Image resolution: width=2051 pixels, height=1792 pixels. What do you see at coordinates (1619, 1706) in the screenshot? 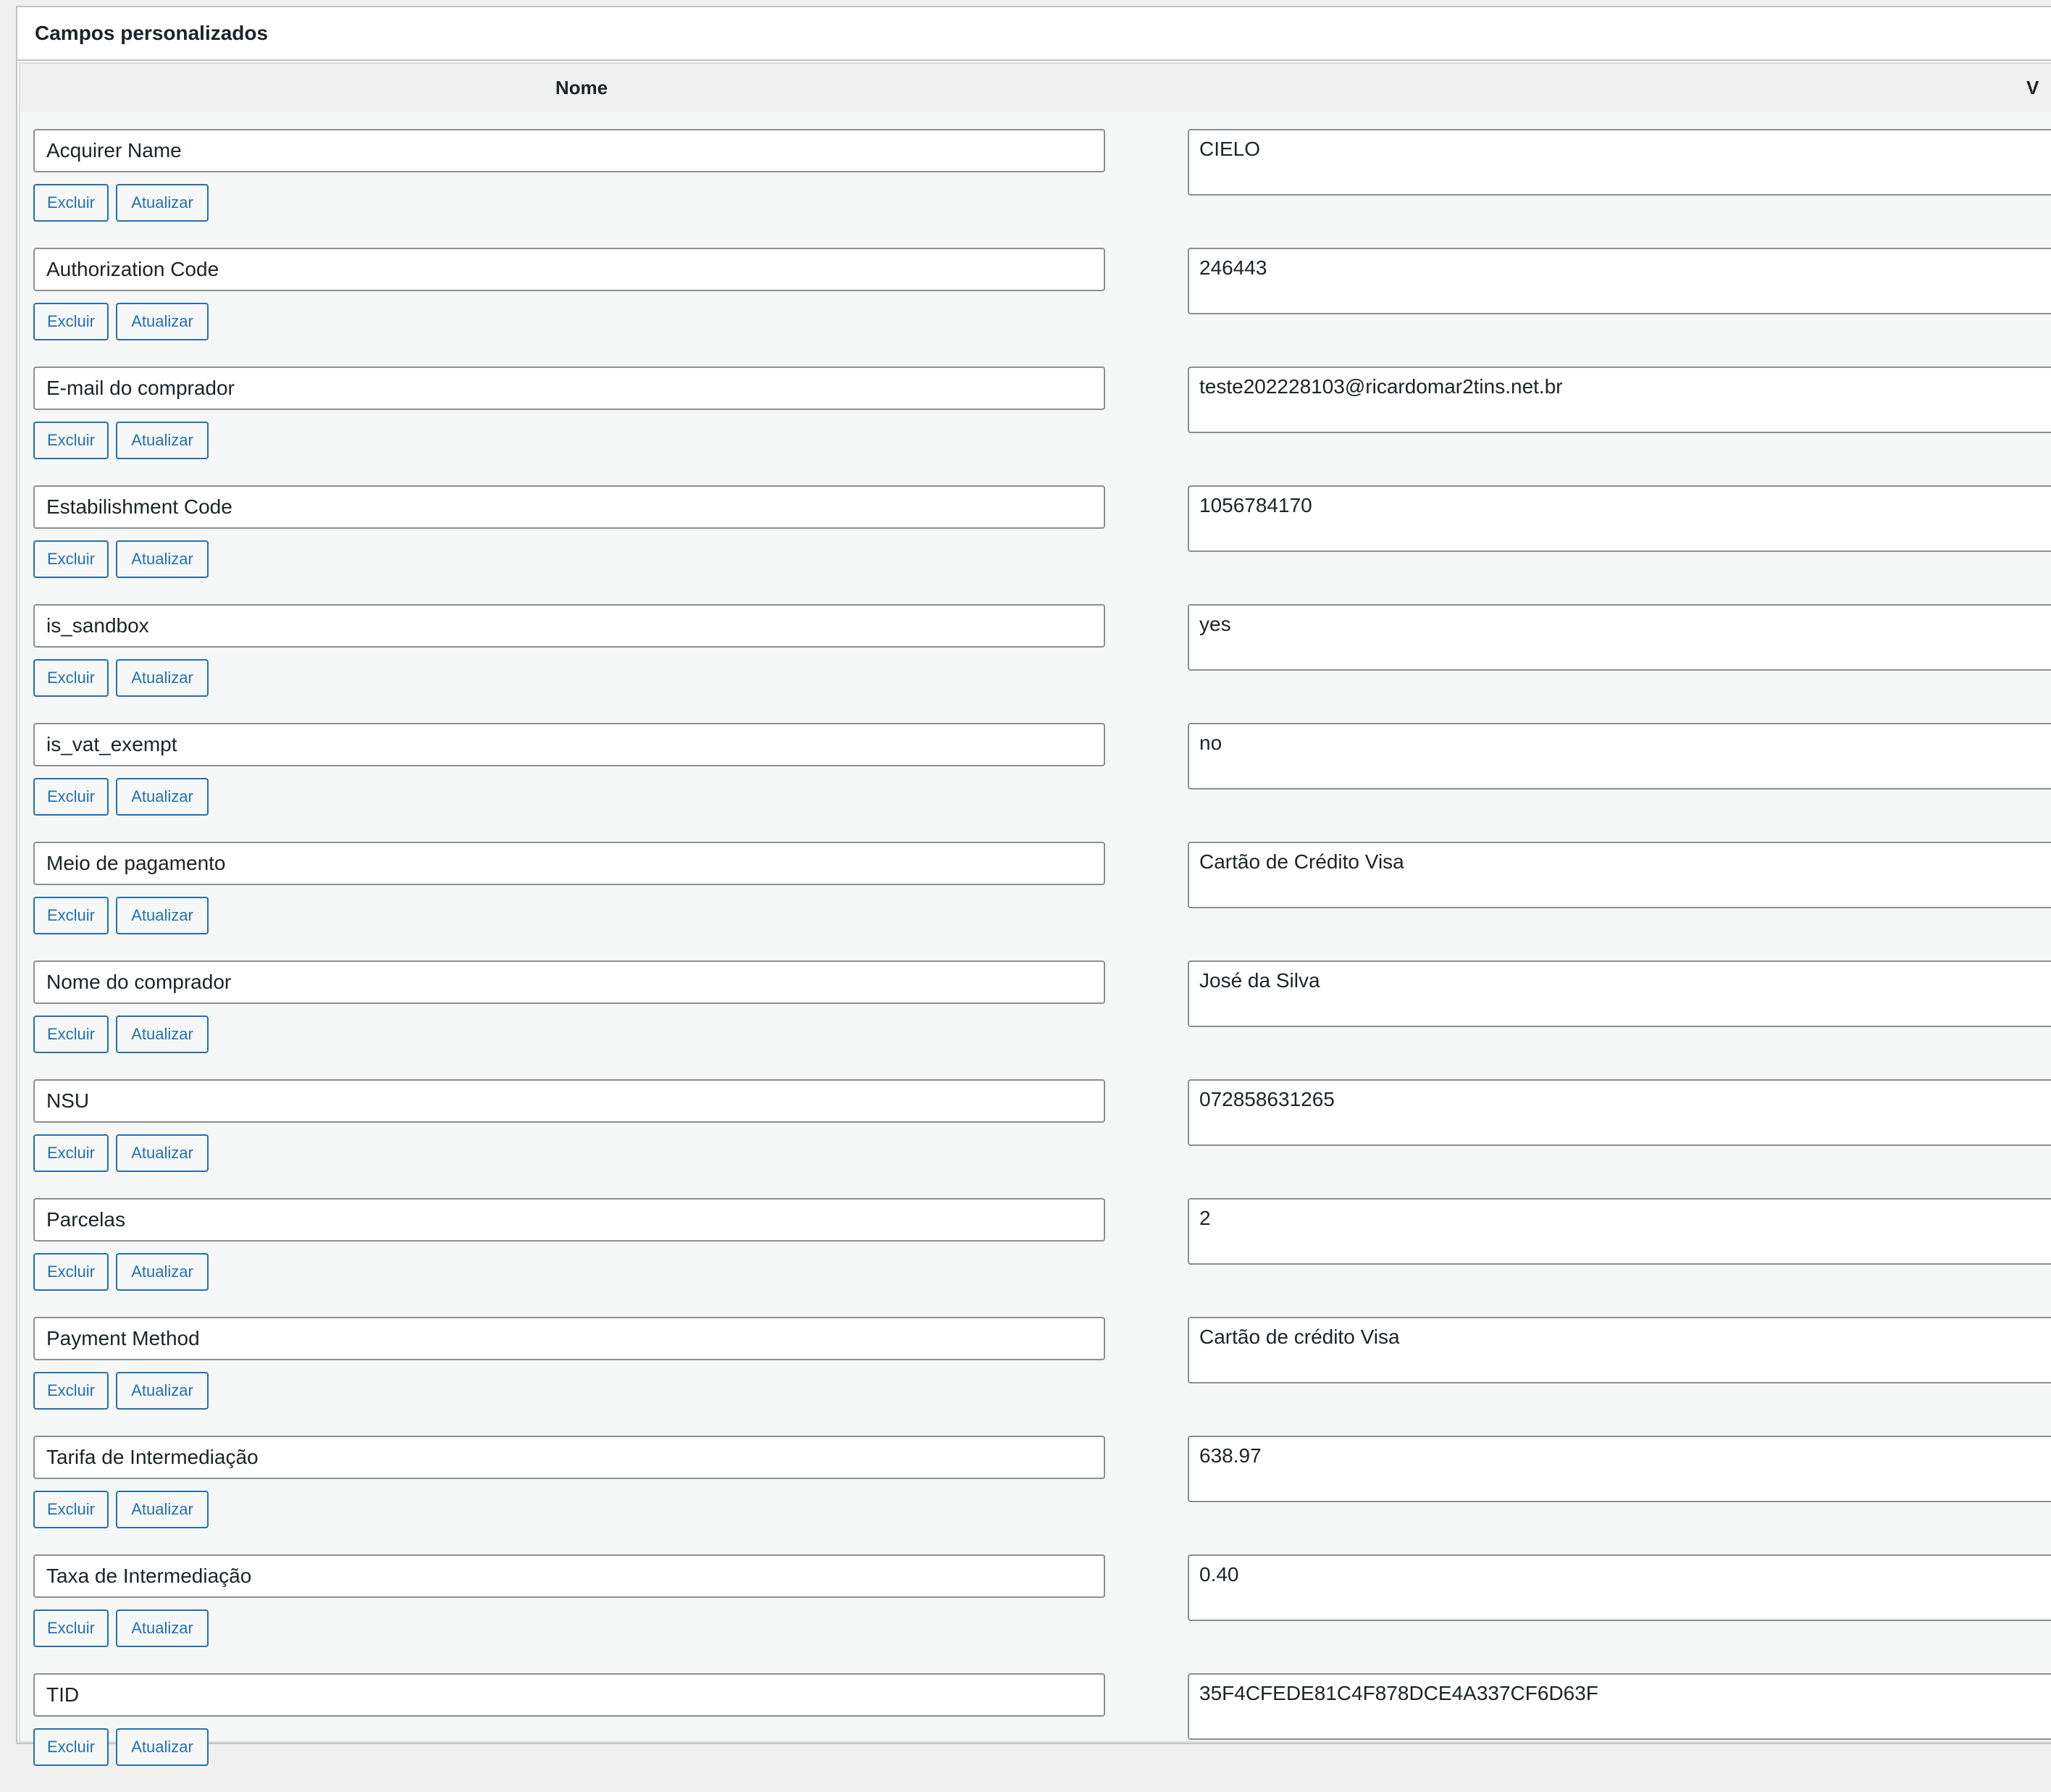
I see `meta-value-textarea: 35F4CFEDE81C4F878DCE4A337CF6D63F` at bounding box center [1619, 1706].